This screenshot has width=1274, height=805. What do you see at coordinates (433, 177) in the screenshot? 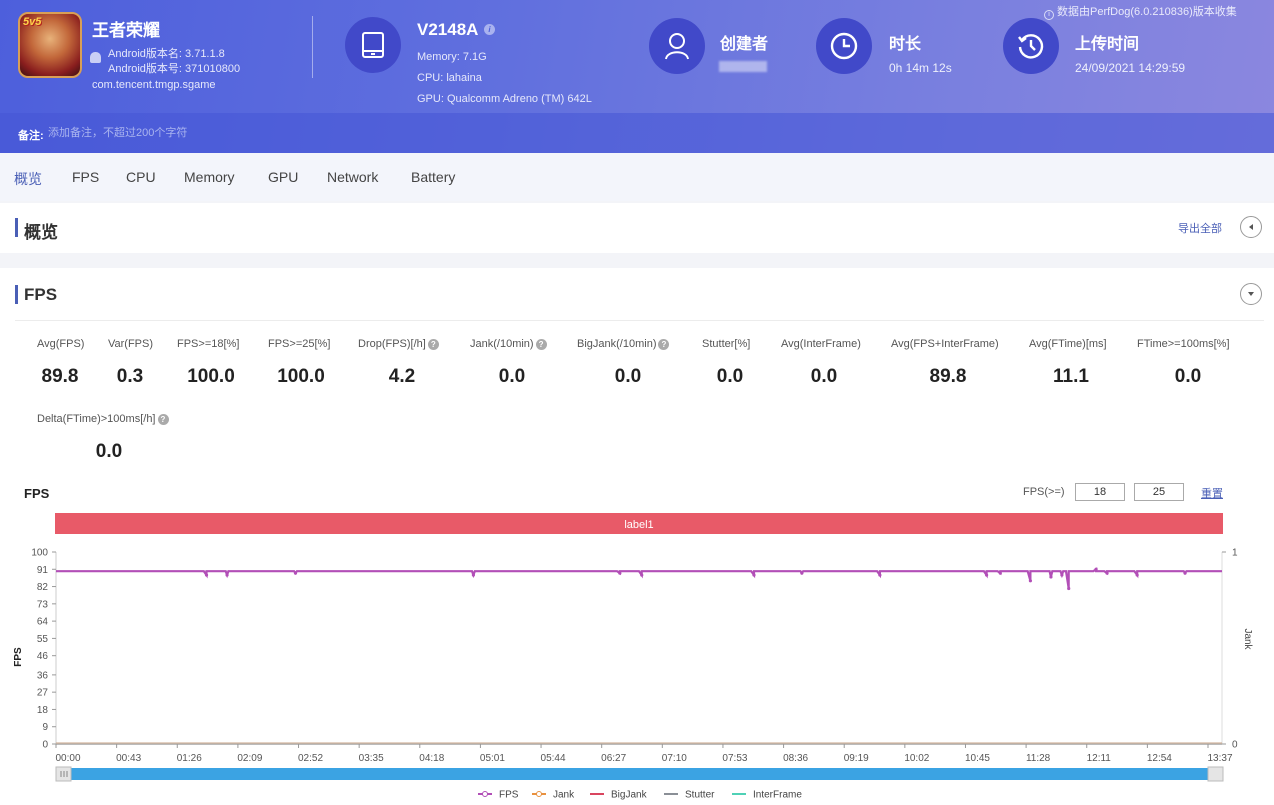
I see `tab-battery: Battery` at bounding box center [433, 177].